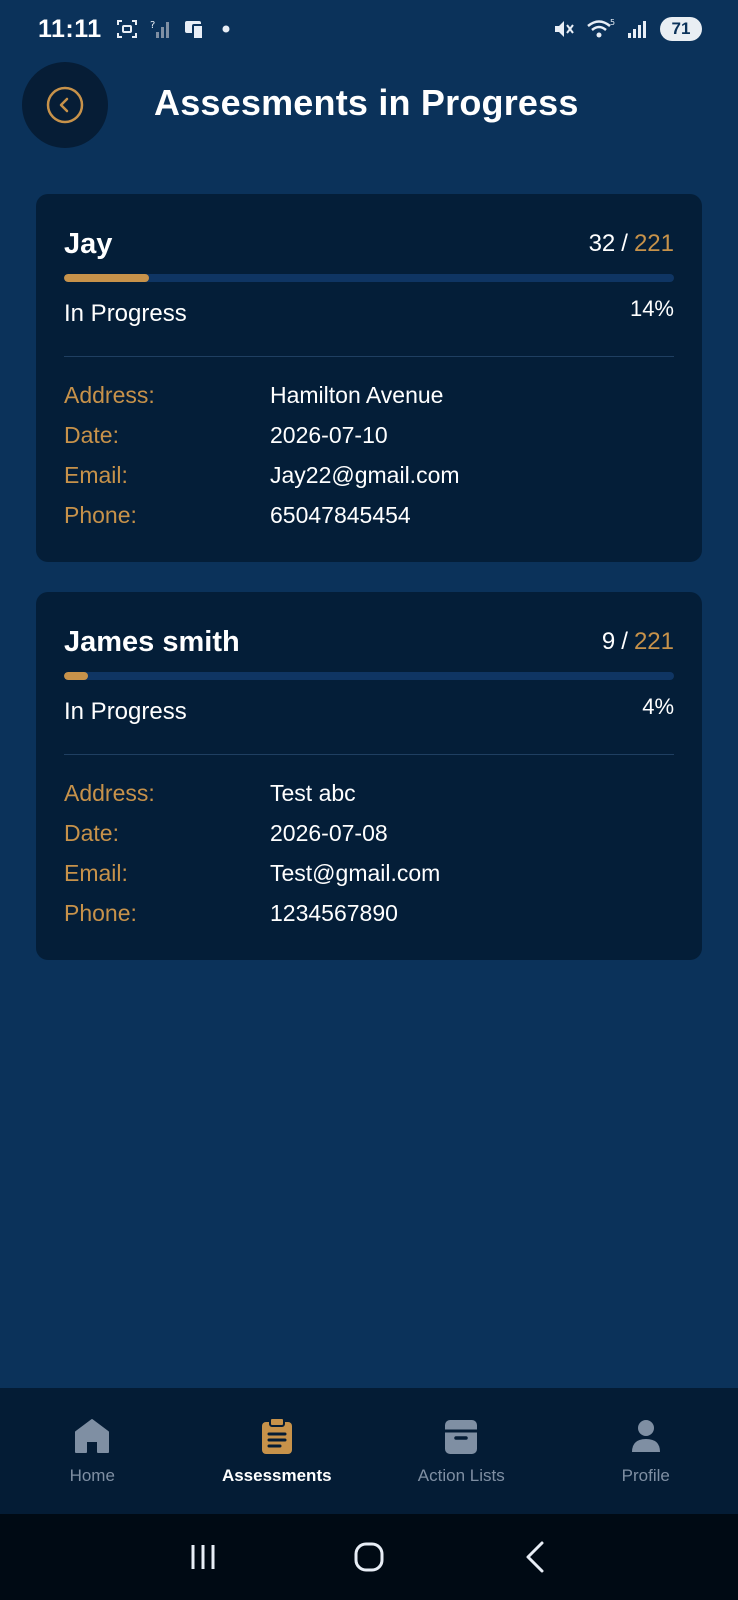  Describe the element at coordinates (369, 714) in the screenshot. I see `status-row: In Progress 4%` at that location.